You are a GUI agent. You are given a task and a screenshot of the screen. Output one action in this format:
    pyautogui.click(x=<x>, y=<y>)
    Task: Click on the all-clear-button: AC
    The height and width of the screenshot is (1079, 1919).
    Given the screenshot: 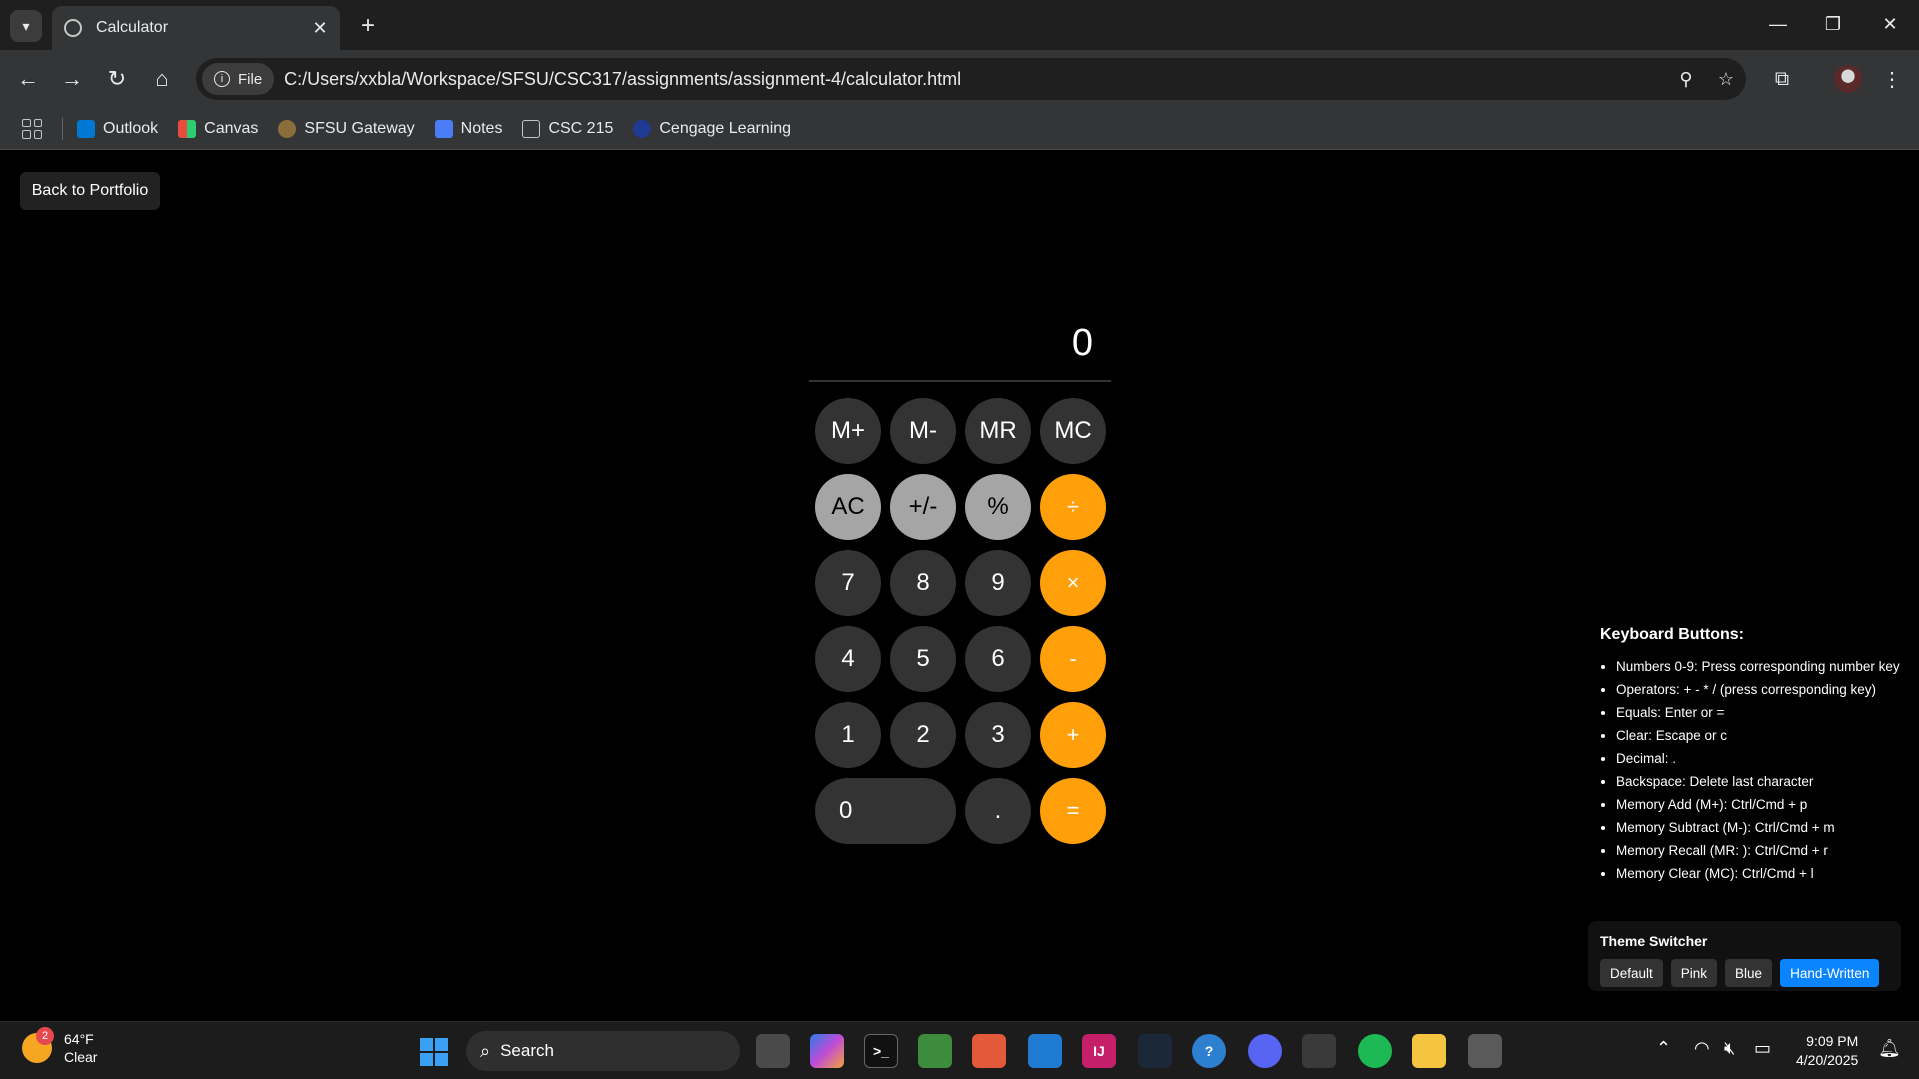 What is the action you would take?
    pyautogui.click(x=848, y=507)
    